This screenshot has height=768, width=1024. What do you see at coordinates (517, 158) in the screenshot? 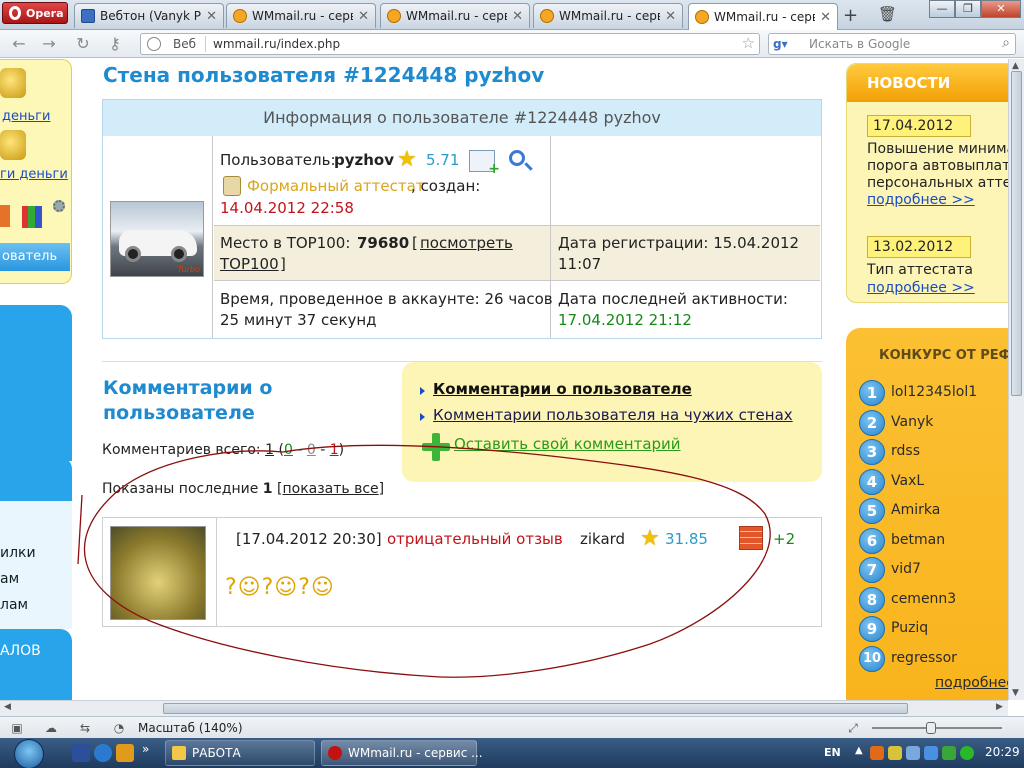
I see `search-user-icon` at bounding box center [517, 158].